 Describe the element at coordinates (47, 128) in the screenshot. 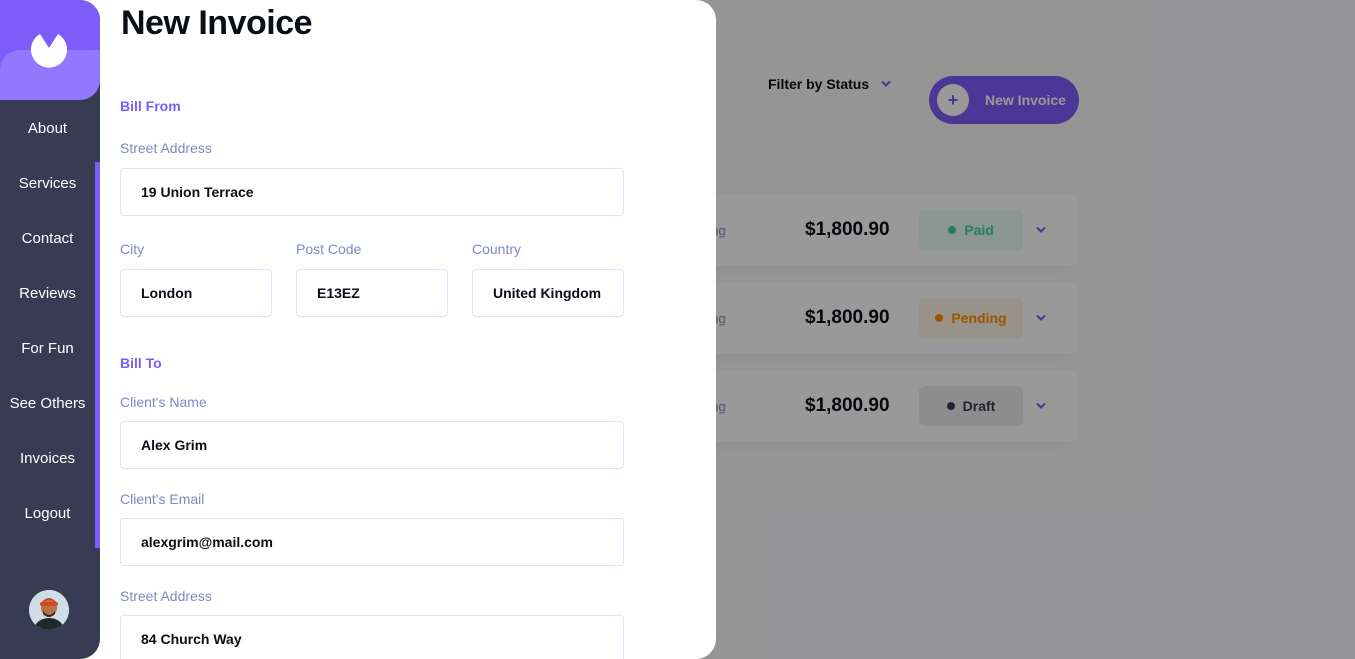

I see `sidebar-item-about: About` at that location.